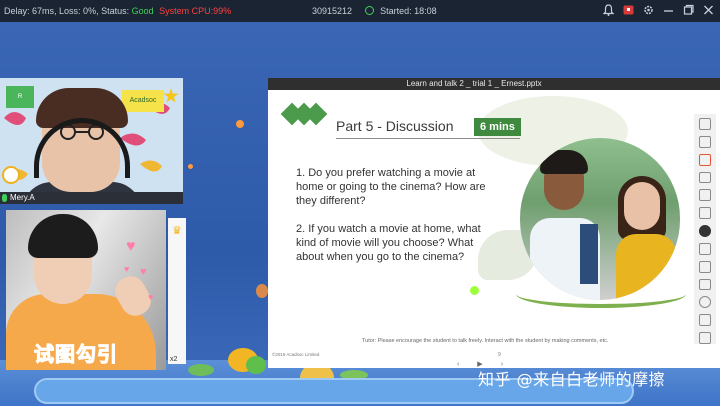  What do you see at coordinates (22, 197) in the screenshot?
I see `teacher-name: Mery.A` at bounding box center [22, 197].